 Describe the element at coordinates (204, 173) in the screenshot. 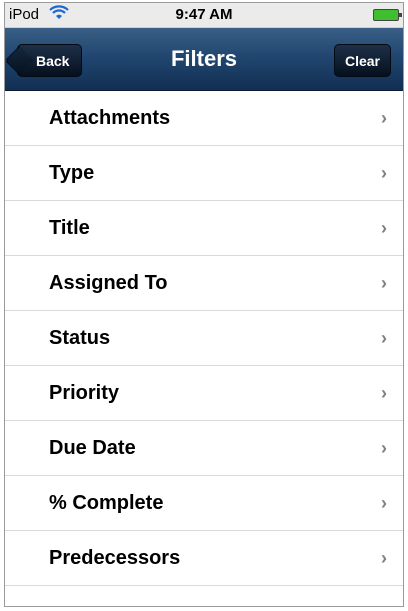

I see `filter-row-type: Type ›` at that location.